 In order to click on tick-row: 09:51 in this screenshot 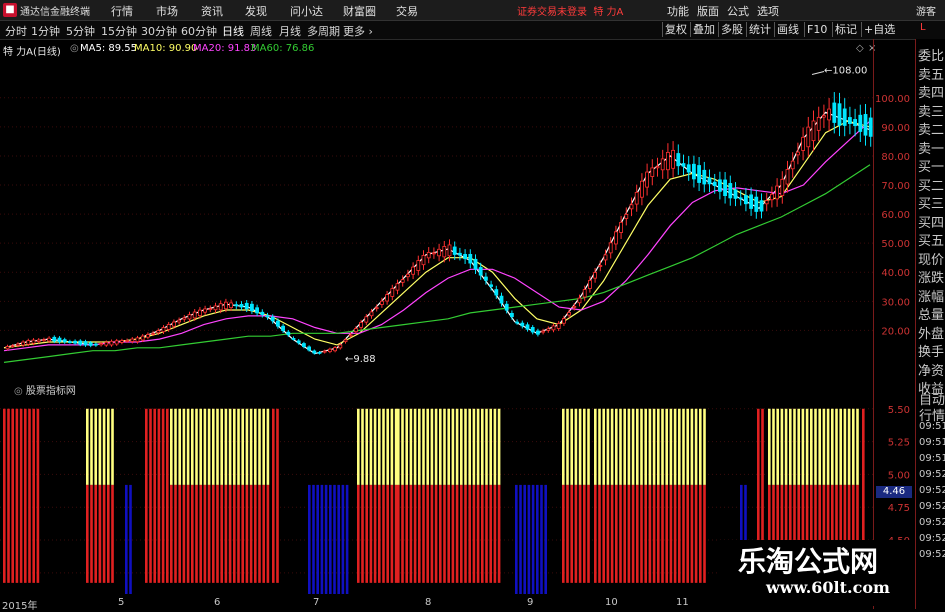, I will do `click(932, 442)`.